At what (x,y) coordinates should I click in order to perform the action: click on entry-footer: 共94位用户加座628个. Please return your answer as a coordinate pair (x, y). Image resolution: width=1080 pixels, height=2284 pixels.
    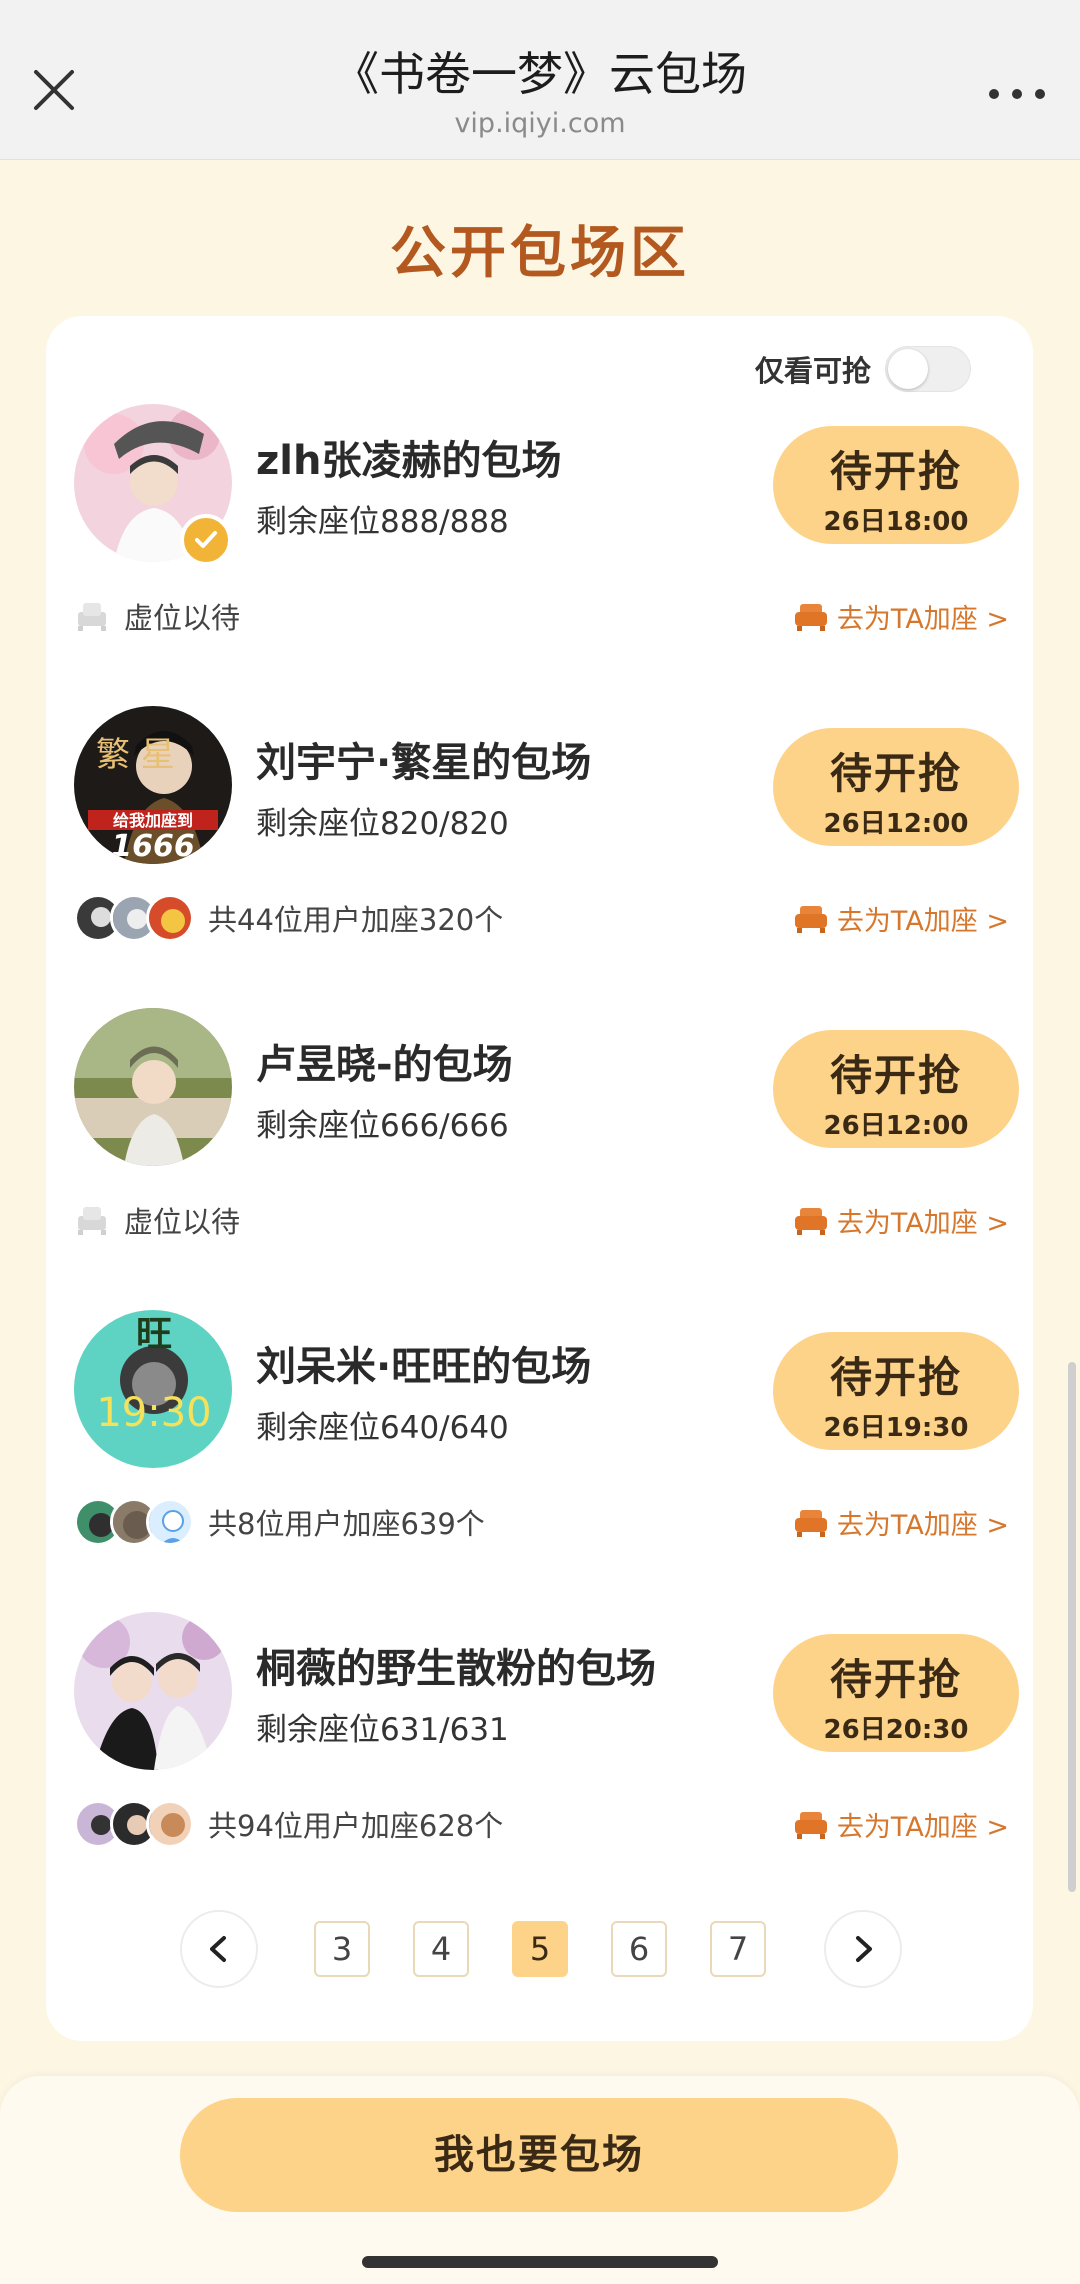
    Looking at the image, I should click on (288, 1824).